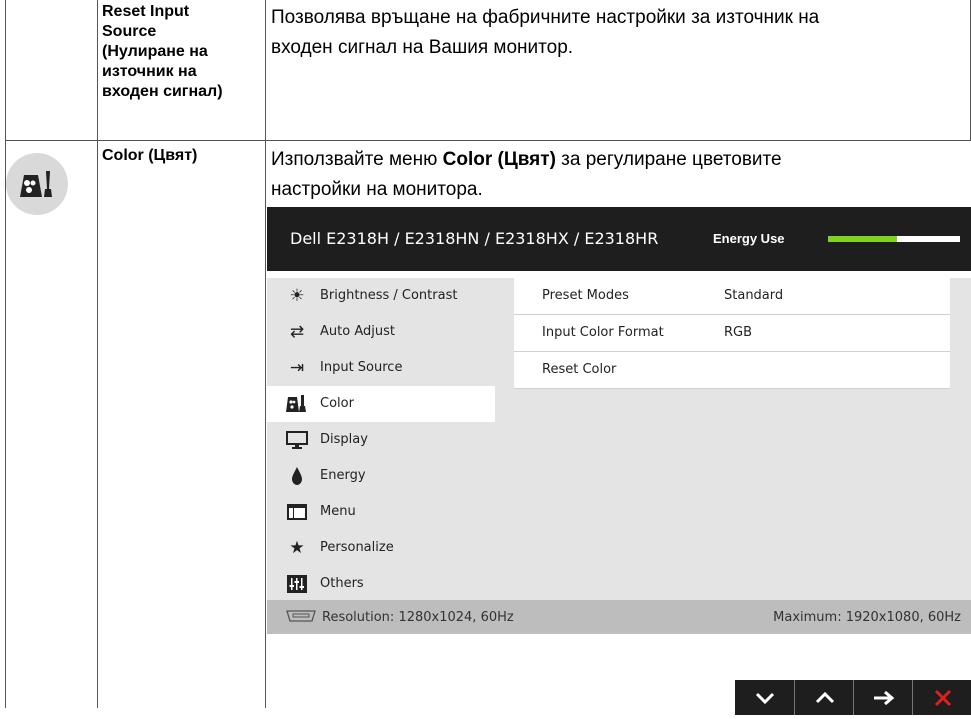  I want to click on menu-item-others: Others, so click(381, 584).